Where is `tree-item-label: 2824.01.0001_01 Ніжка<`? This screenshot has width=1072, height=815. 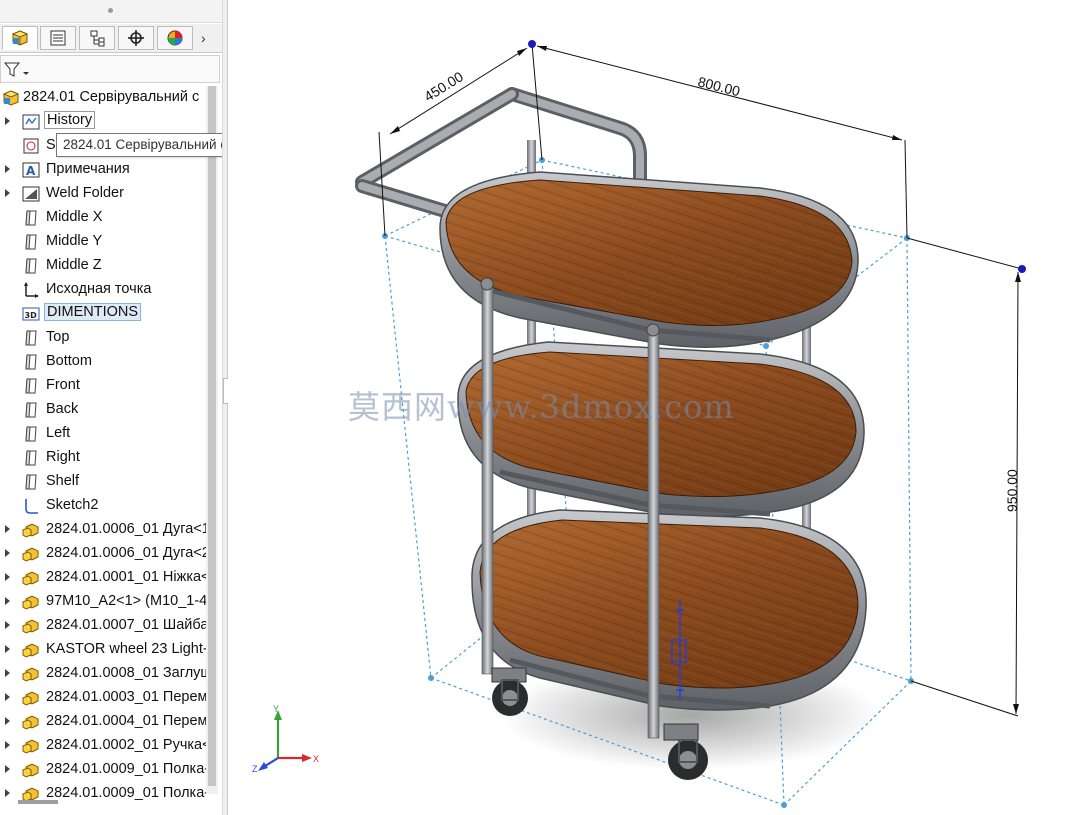
tree-item-label: 2824.01.0001_01 Ніжка< is located at coordinates (128, 577).